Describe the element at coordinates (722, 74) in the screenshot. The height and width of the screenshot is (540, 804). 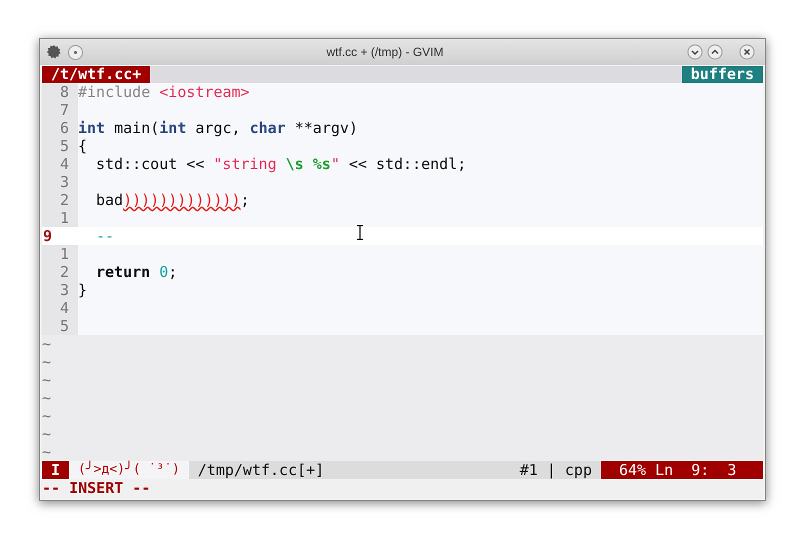
I see `buffers-label: buffers` at that location.